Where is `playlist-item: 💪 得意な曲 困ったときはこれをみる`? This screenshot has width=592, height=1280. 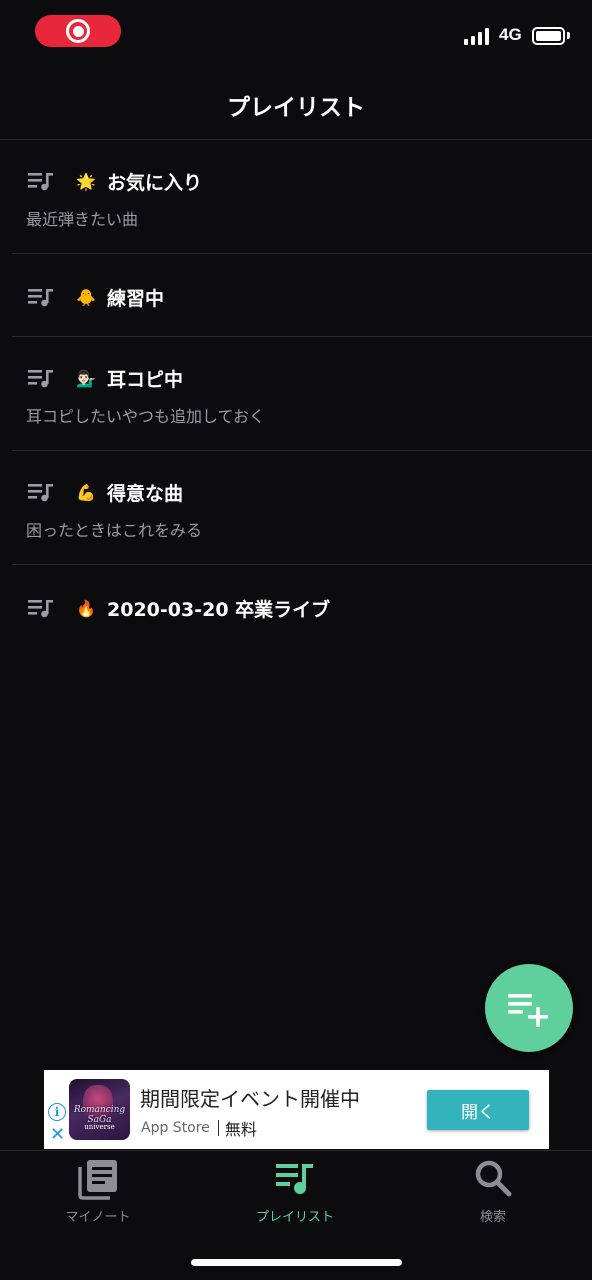
playlist-item: 💪 得意な曲 困ったときはこれをみる is located at coordinates (302, 508).